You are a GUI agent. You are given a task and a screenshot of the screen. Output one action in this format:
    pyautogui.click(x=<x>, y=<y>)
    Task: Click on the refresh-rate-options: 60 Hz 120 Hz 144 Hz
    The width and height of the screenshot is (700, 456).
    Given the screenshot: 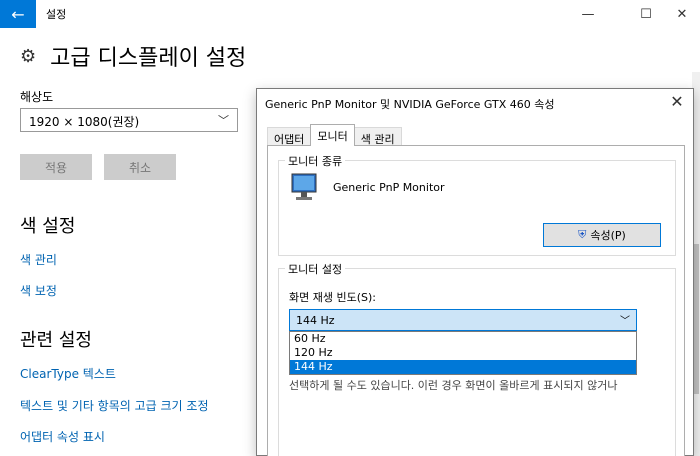 What is the action you would take?
    pyautogui.click(x=463, y=353)
    